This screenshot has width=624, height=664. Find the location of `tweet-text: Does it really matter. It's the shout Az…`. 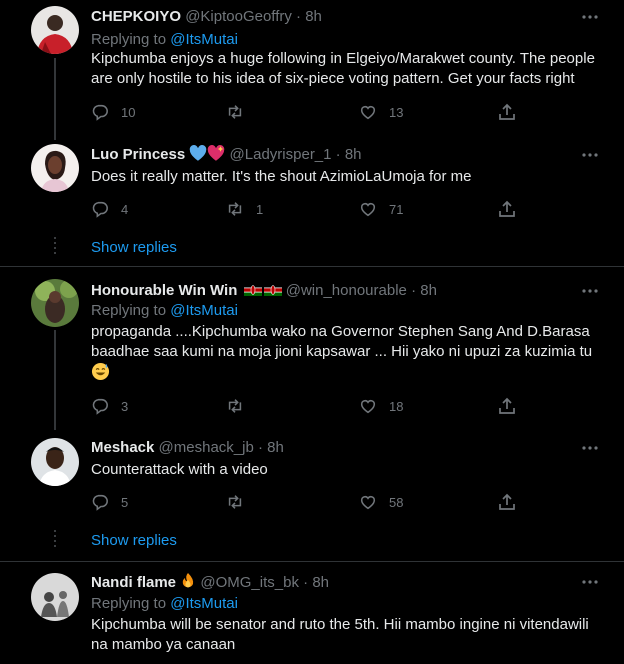

tweet-text: Does it really matter. It's the shout Az… is located at coordinates (281, 176).